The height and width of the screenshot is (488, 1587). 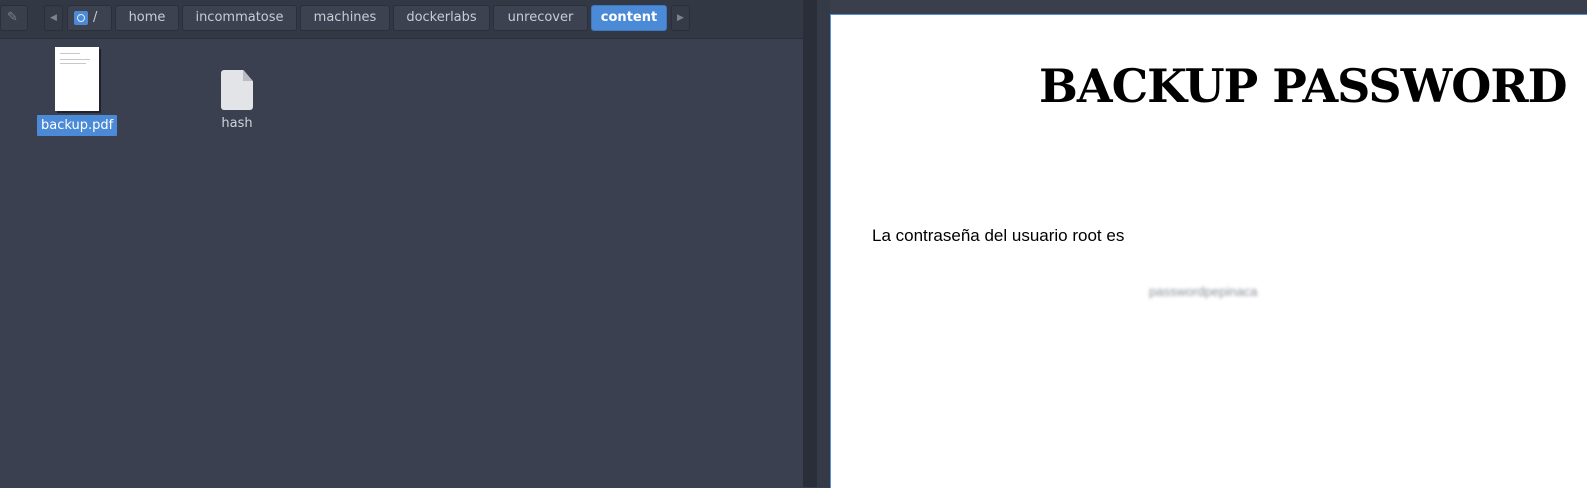 What do you see at coordinates (77, 125) in the screenshot?
I see `file-label: backup.pdf` at bounding box center [77, 125].